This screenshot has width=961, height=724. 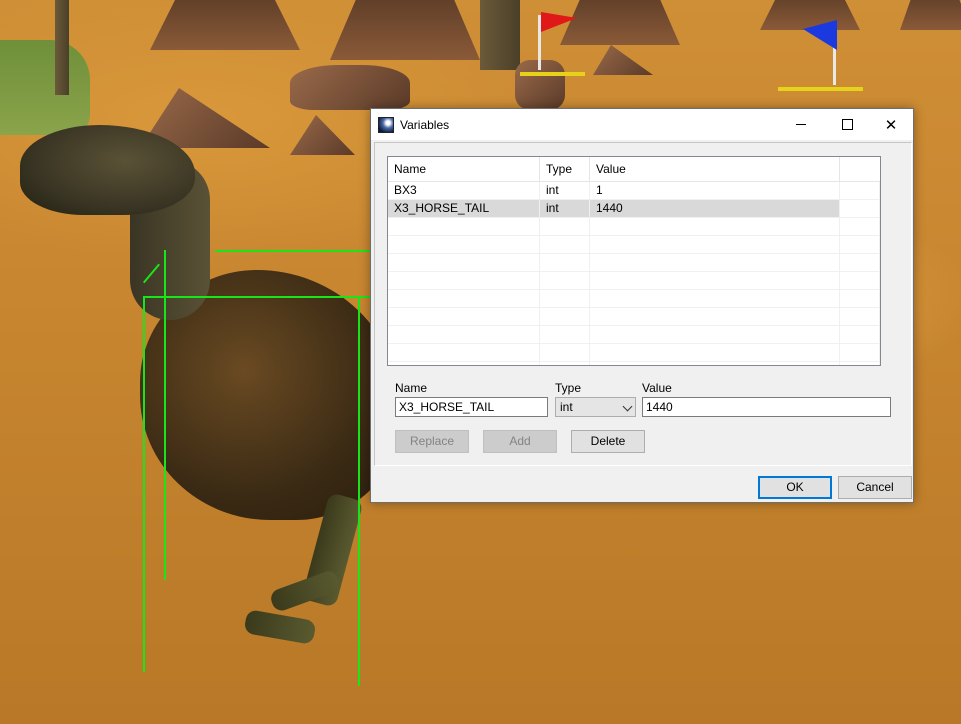 I want to click on close-button: ✕, so click(x=891, y=124).